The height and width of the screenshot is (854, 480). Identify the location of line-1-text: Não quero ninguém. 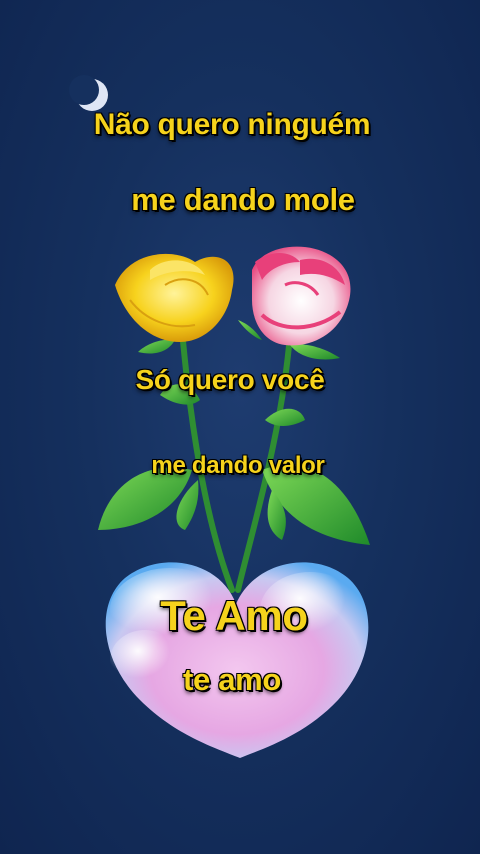
(232, 124).